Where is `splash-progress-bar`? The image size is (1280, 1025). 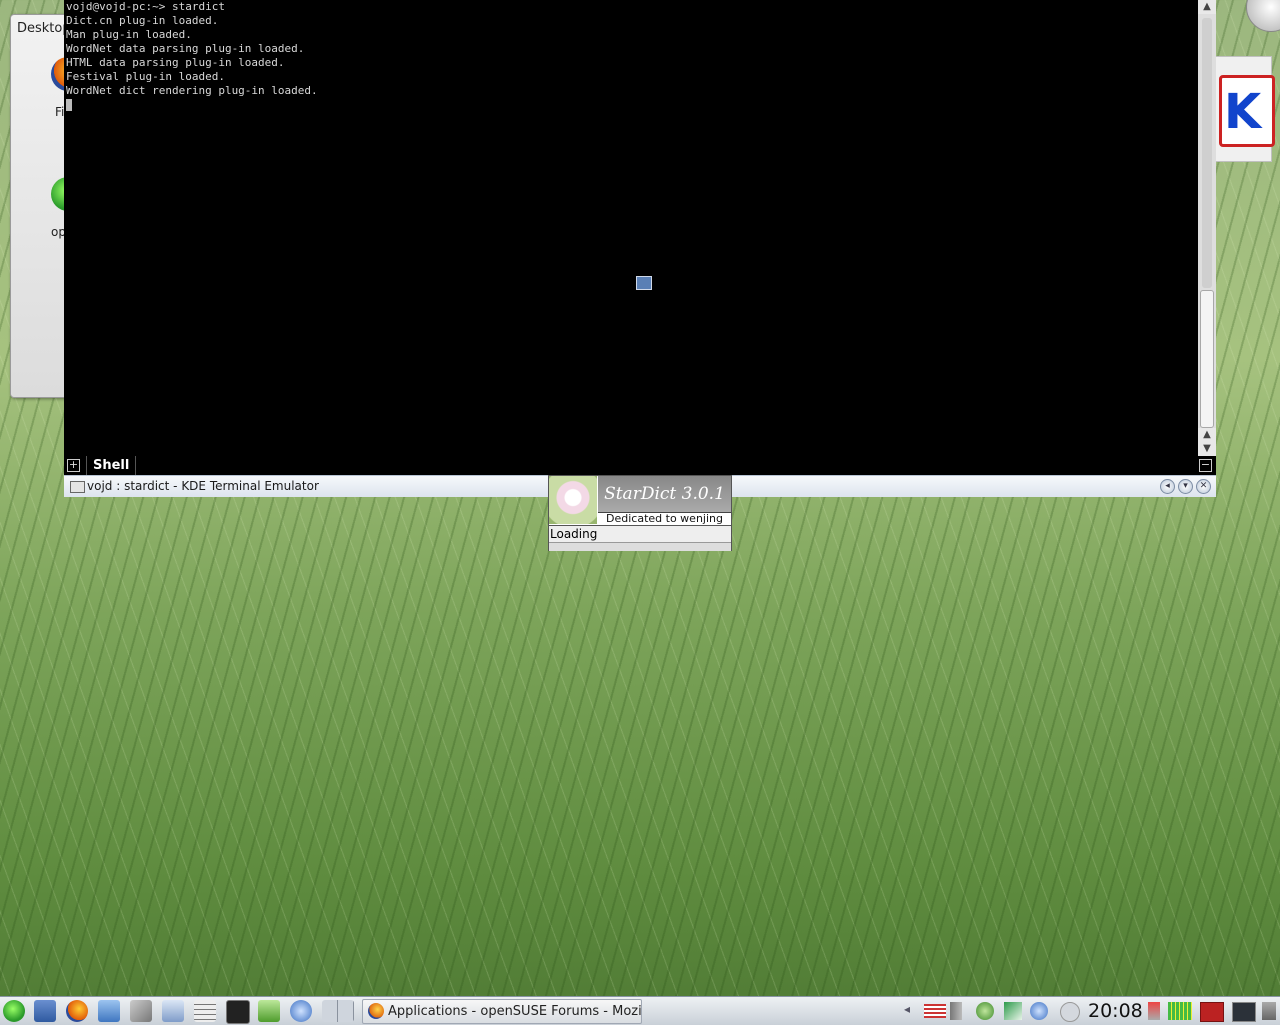 splash-progress-bar is located at coordinates (640, 546).